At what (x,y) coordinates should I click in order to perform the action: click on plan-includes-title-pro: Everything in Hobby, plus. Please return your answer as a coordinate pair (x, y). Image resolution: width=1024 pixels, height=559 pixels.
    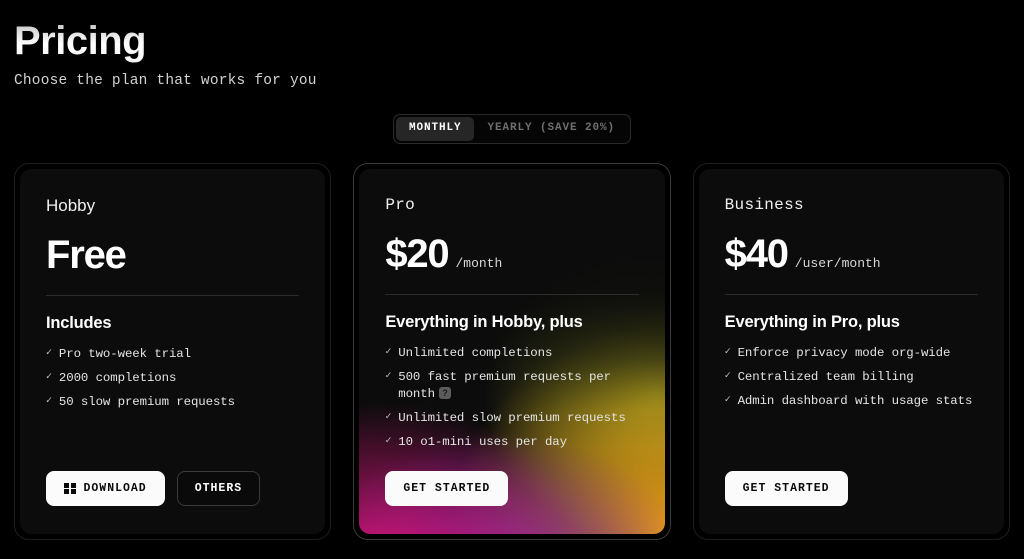
    Looking at the image, I should click on (484, 322).